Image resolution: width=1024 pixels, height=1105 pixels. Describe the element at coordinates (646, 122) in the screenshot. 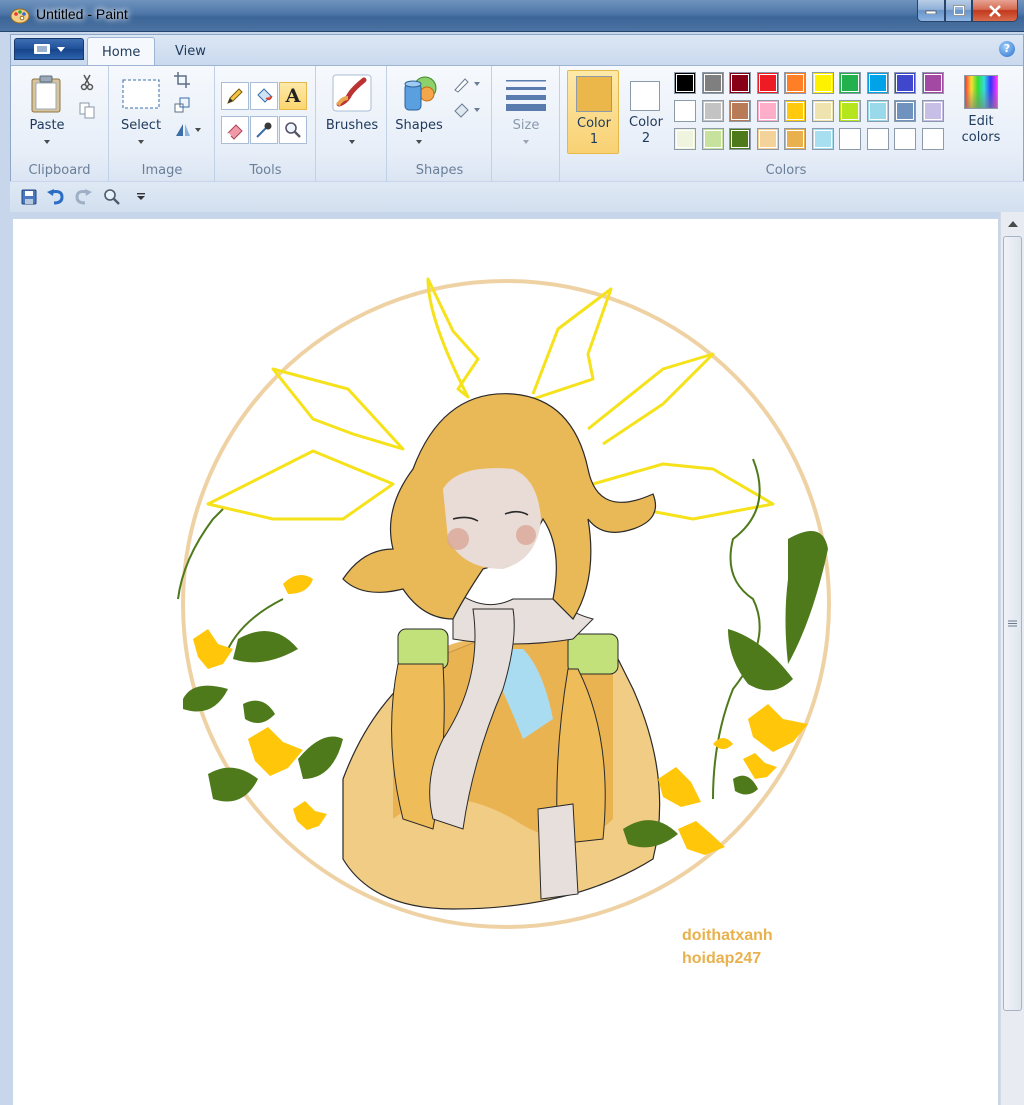

I see `color2-label: Color` at that location.